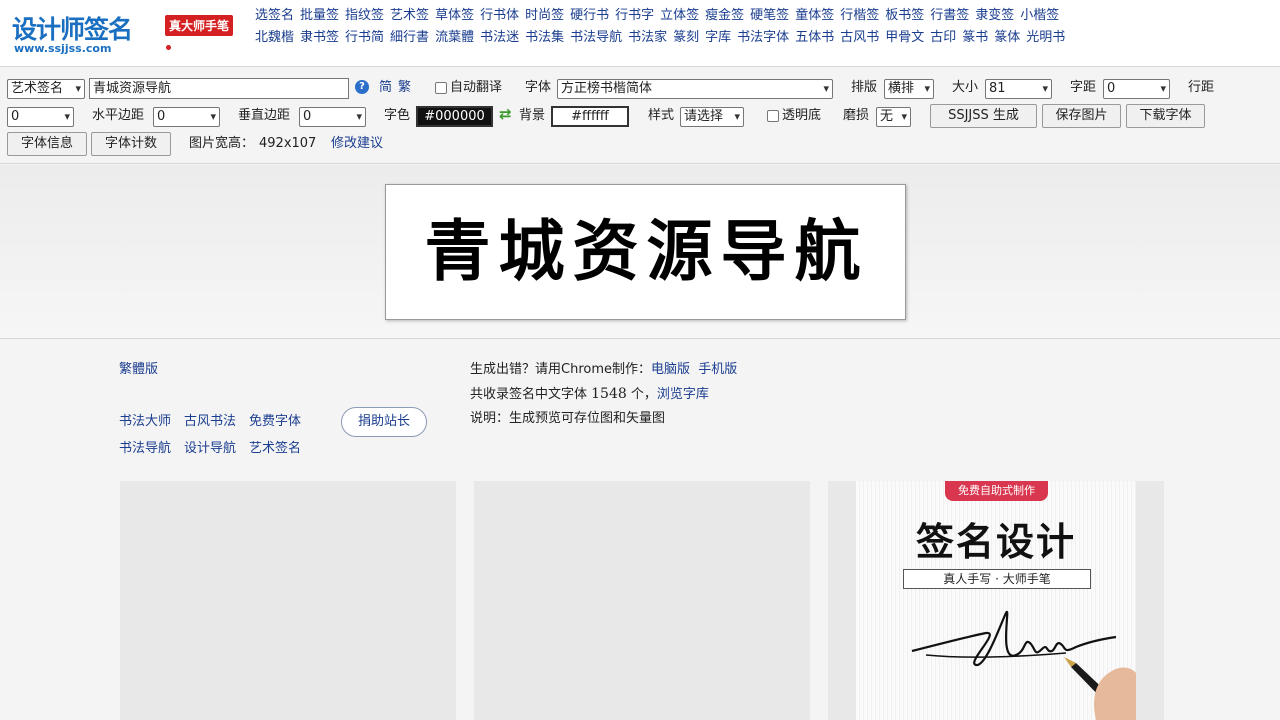 This screenshot has width=1280, height=720. I want to click on site-logo: 设计师签名 真大师手笔 www.ssjjss.com, so click(128, 34).